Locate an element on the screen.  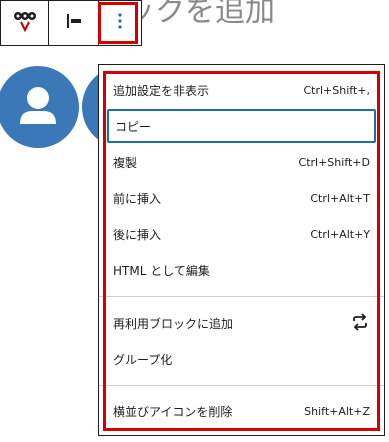
background-page-title: ックを追加 is located at coordinates (200, 14).